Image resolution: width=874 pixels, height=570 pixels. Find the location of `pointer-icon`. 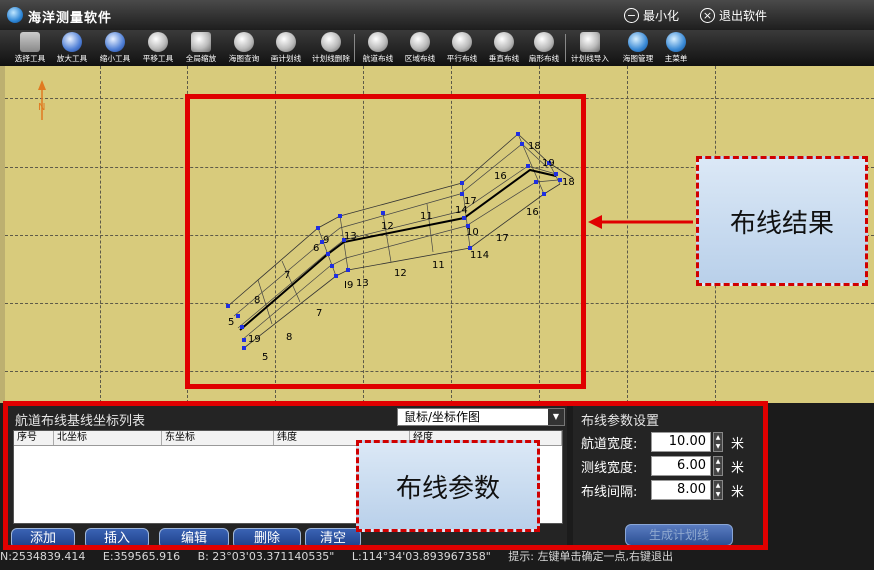

pointer-icon is located at coordinates (244, 42).